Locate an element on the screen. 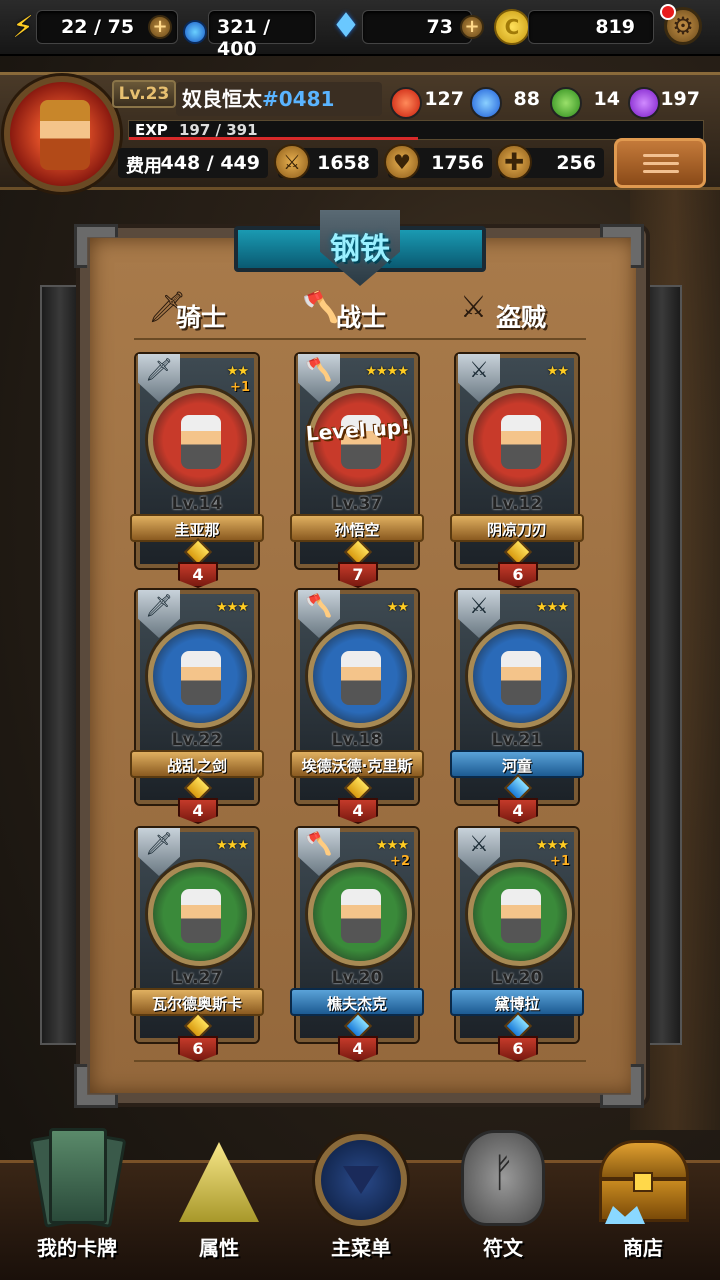 This screenshot has height=1280, width=720. potion-counter: 321 / 400 is located at coordinates (262, 35).